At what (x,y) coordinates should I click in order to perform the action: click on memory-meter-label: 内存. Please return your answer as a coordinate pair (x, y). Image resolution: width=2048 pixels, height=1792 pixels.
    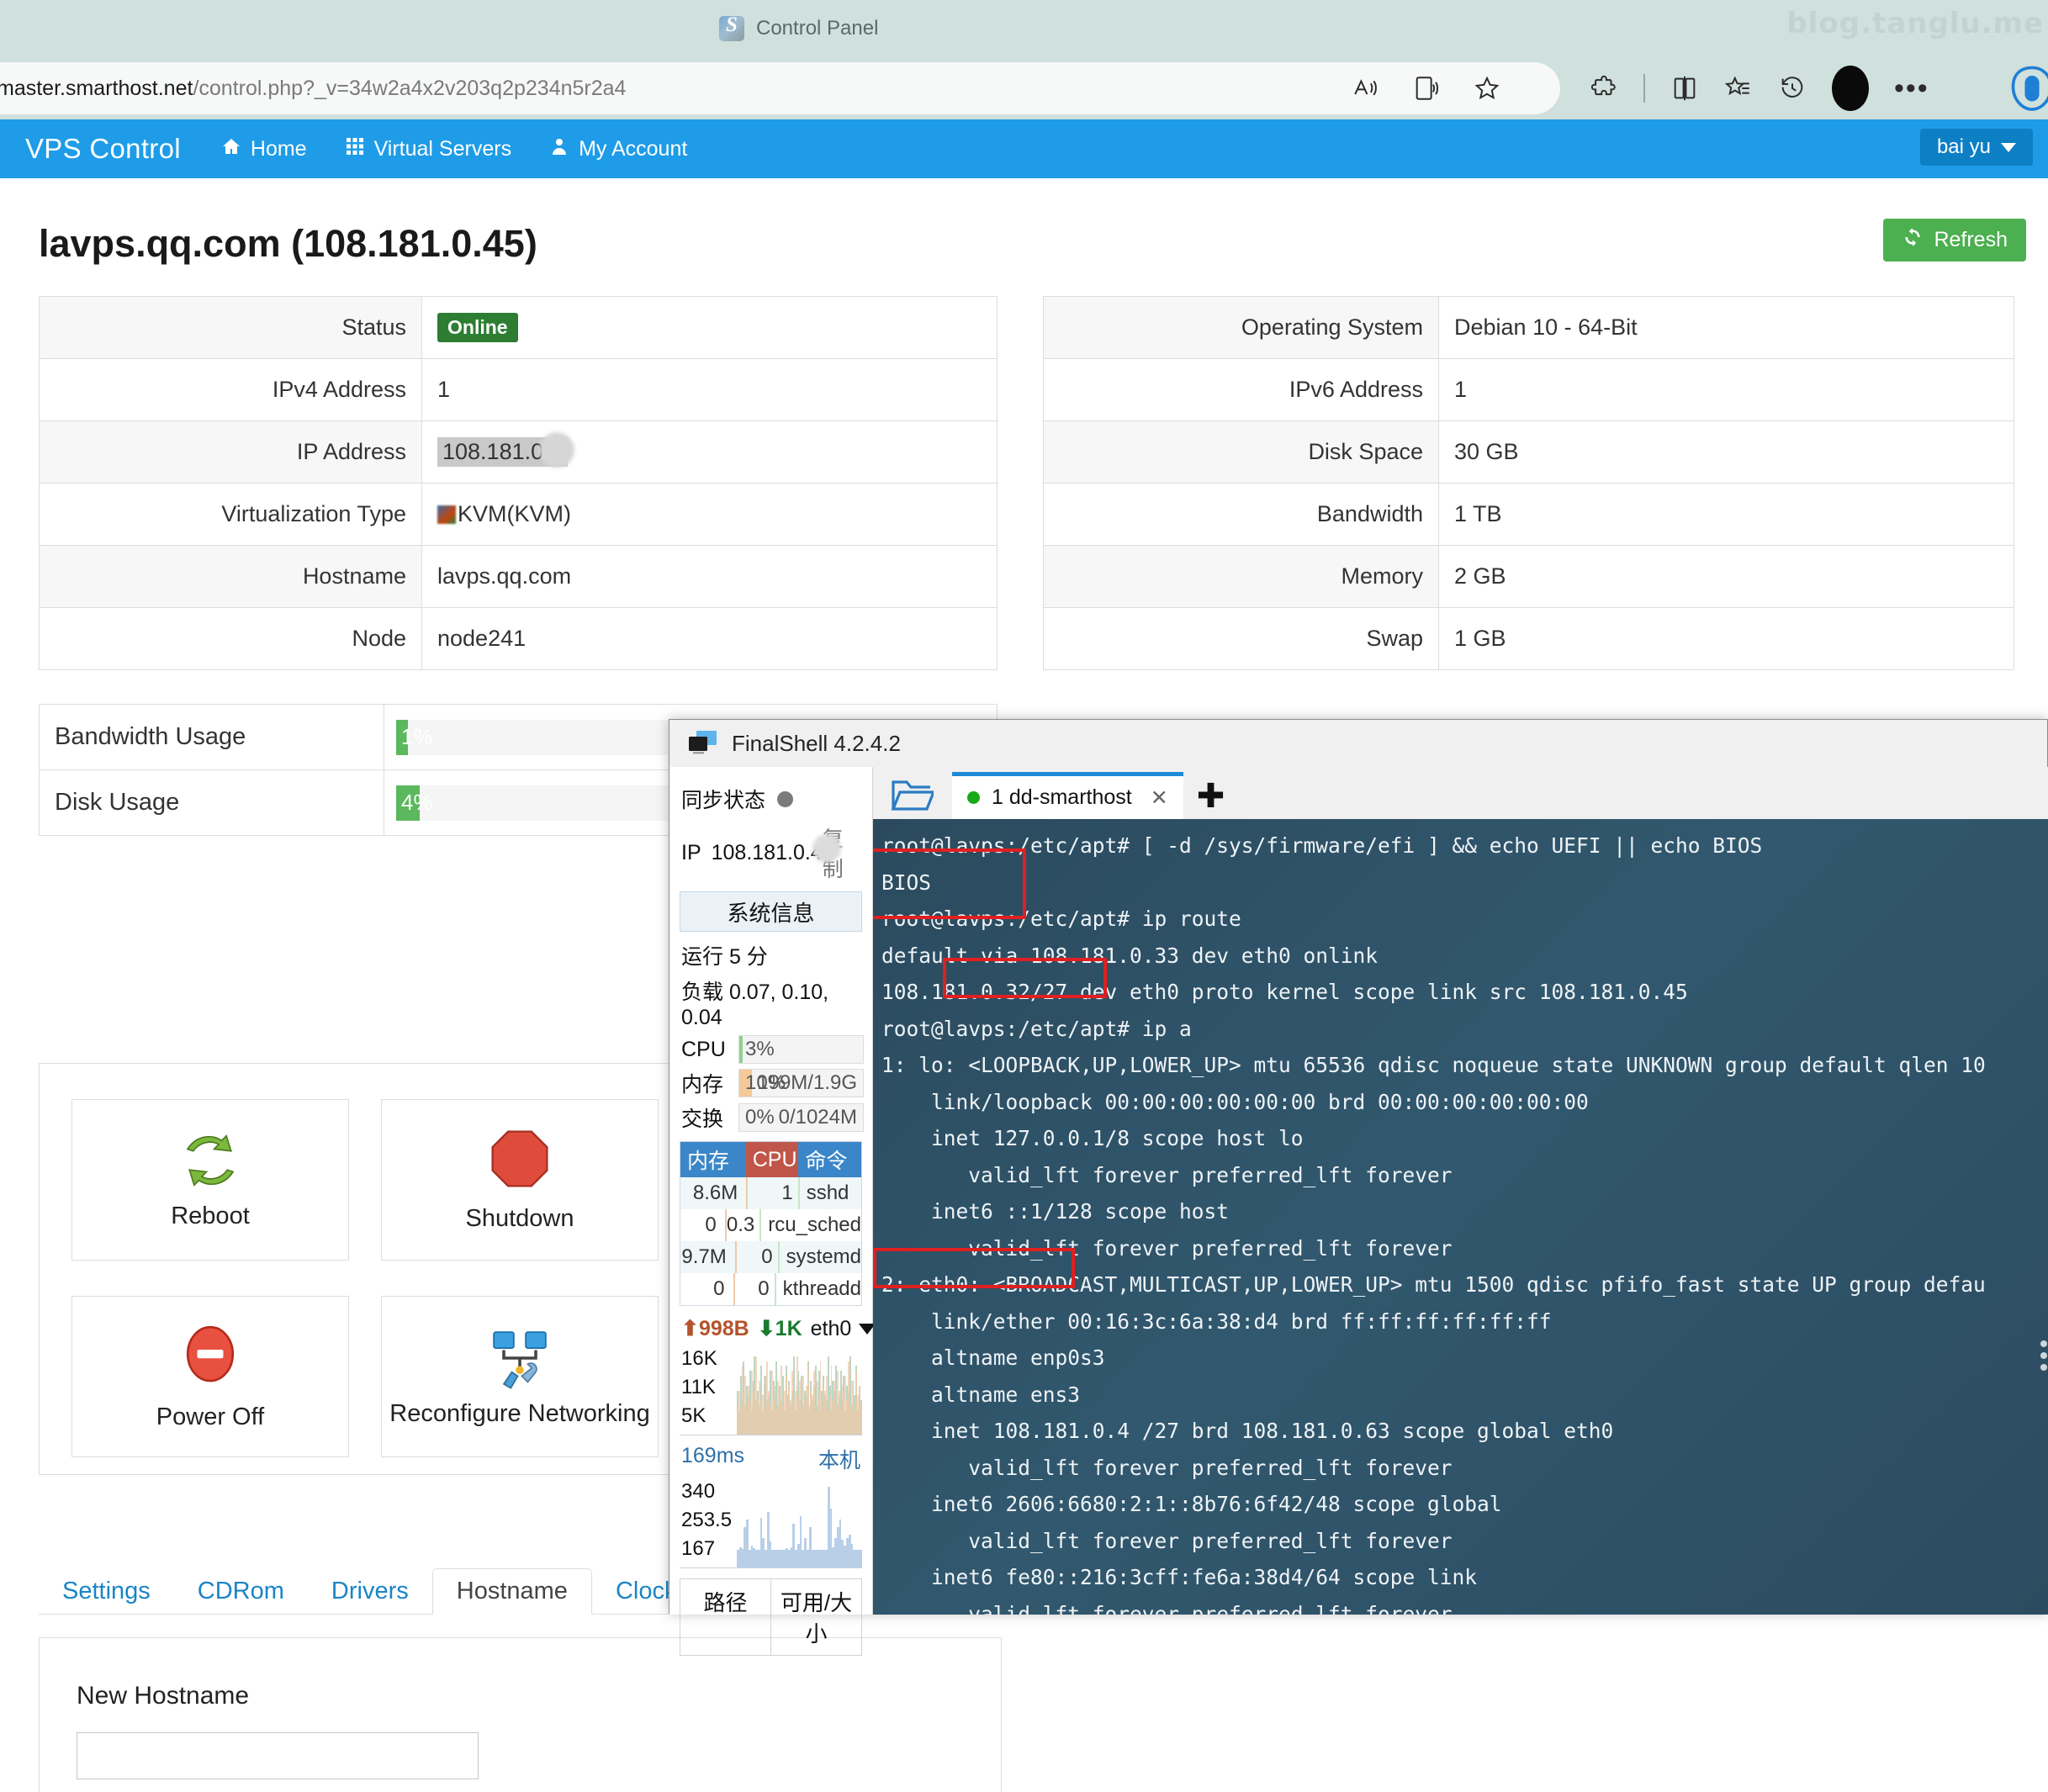
    Looking at the image, I should click on (702, 1085).